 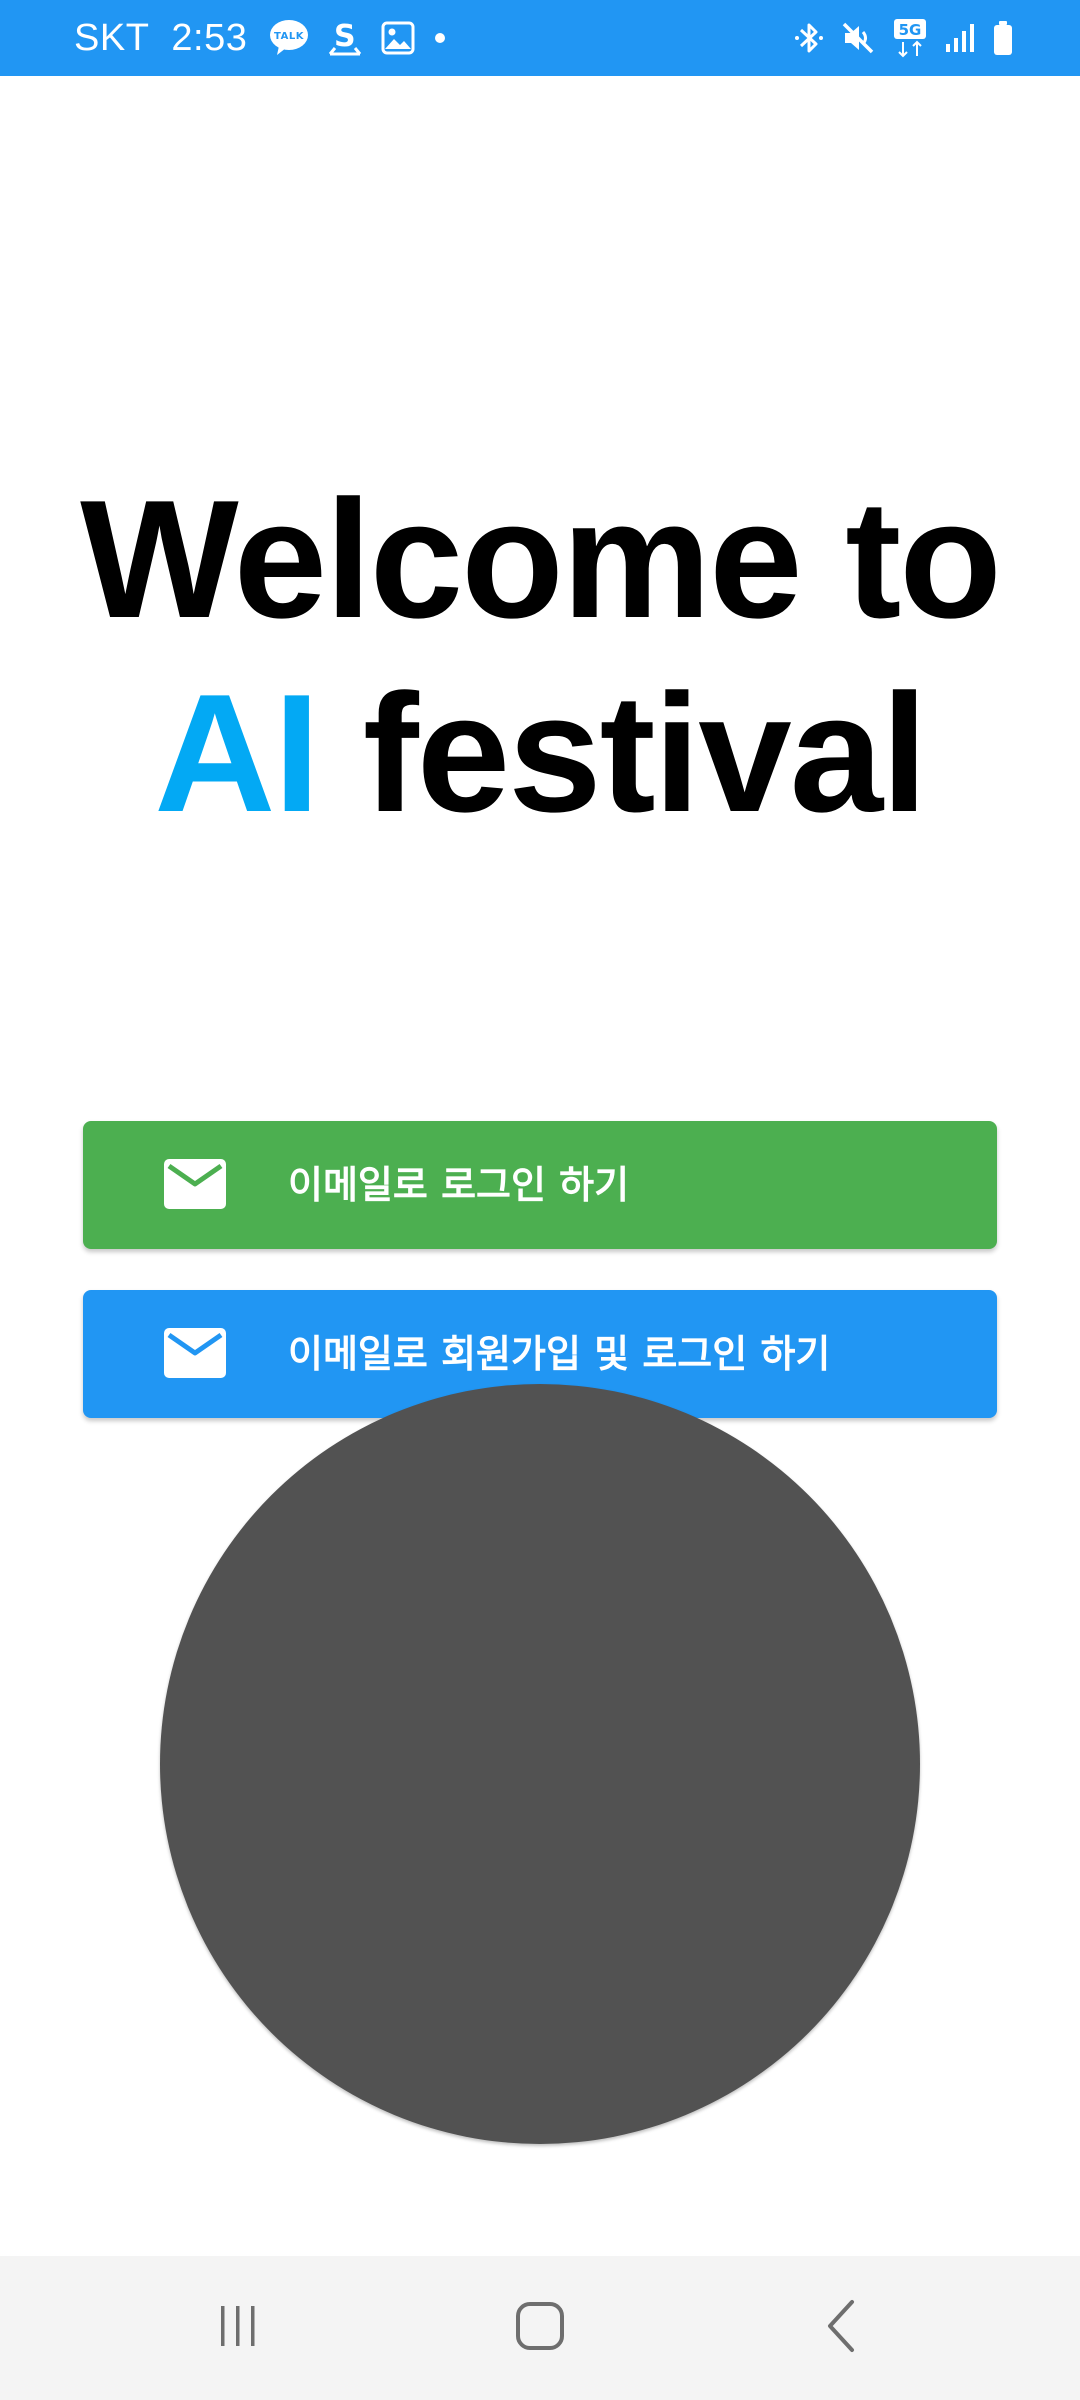 I want to click on dot-icon, so click(x=440, y=38).